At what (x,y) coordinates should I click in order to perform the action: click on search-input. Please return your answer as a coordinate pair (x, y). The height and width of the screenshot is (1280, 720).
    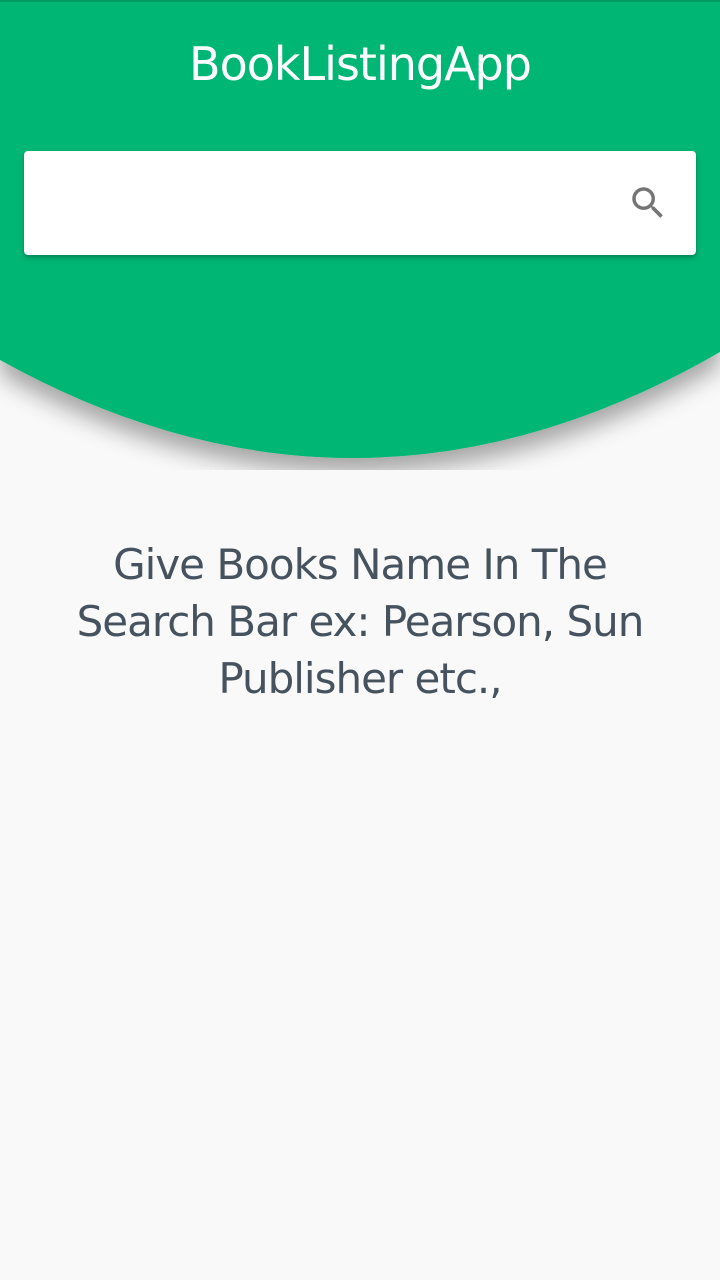
    Looking at the image, I should click on (328, 203).